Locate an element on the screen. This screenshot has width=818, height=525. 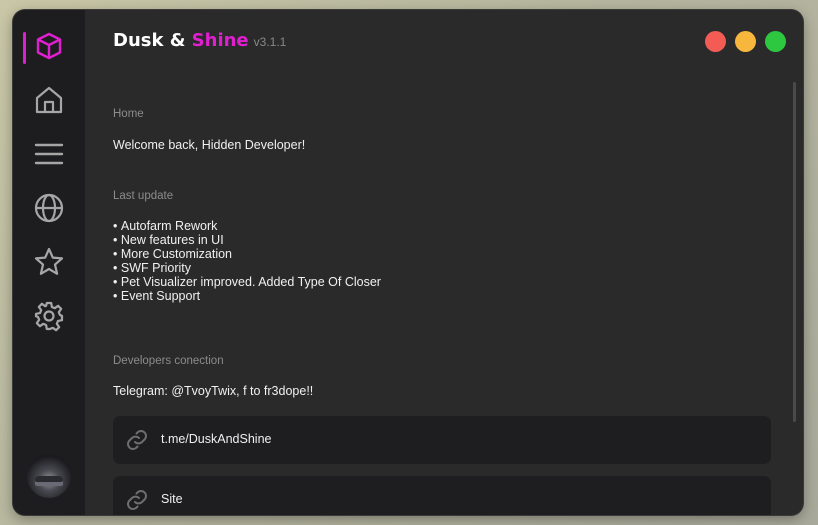
list-item: Event Support is located at coordinates (247, 296).